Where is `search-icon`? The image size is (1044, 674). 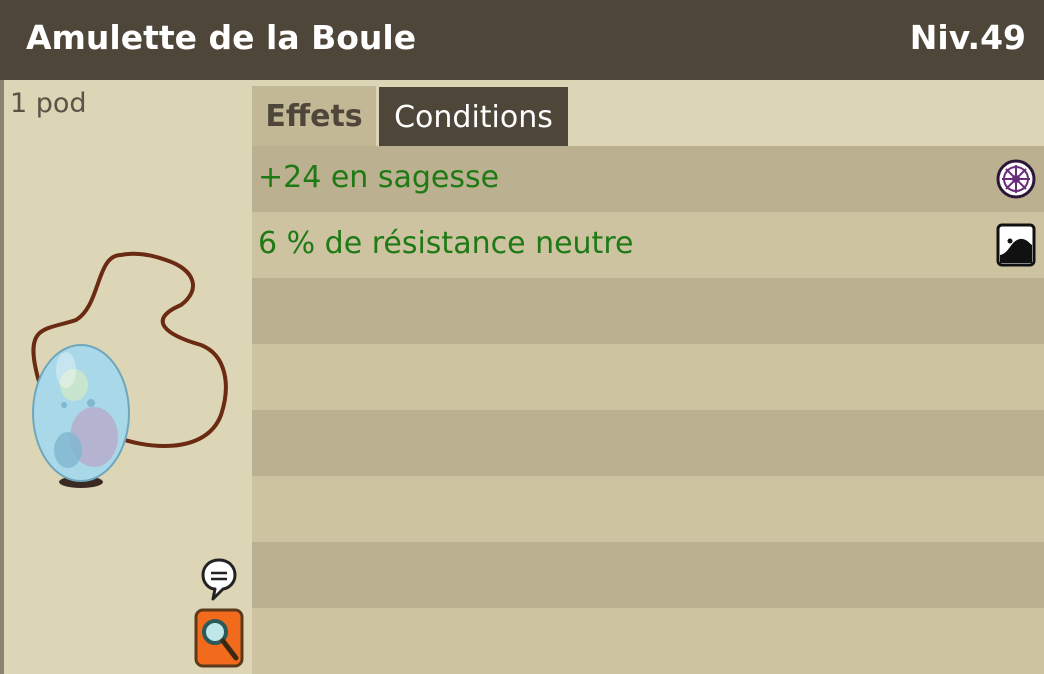 search-icon is located at coordinates (219, 638).